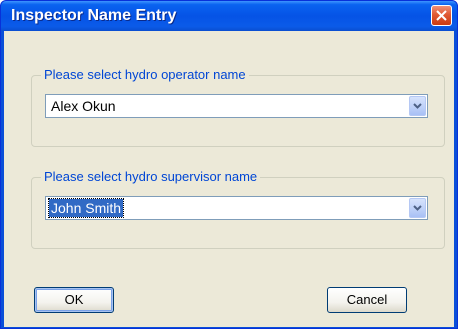 Image resolution: width=458 pixels, height=329 pixels. I want to click on operator-select: Alex Okun, so click(236, 106).